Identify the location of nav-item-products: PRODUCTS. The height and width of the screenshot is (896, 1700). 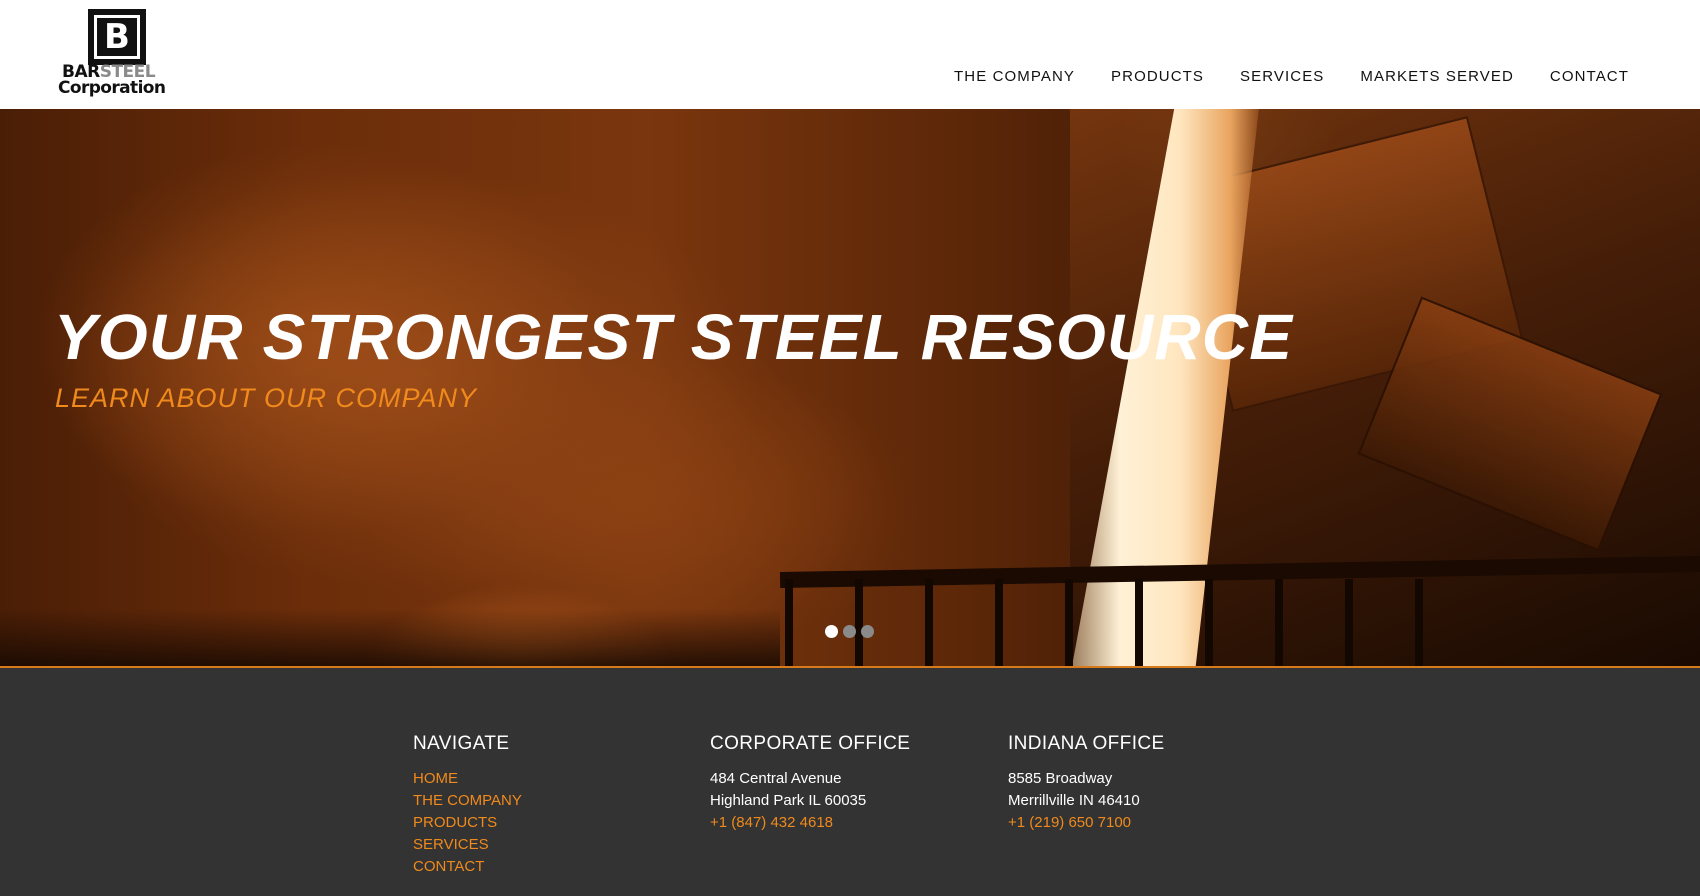
(1157, 76).